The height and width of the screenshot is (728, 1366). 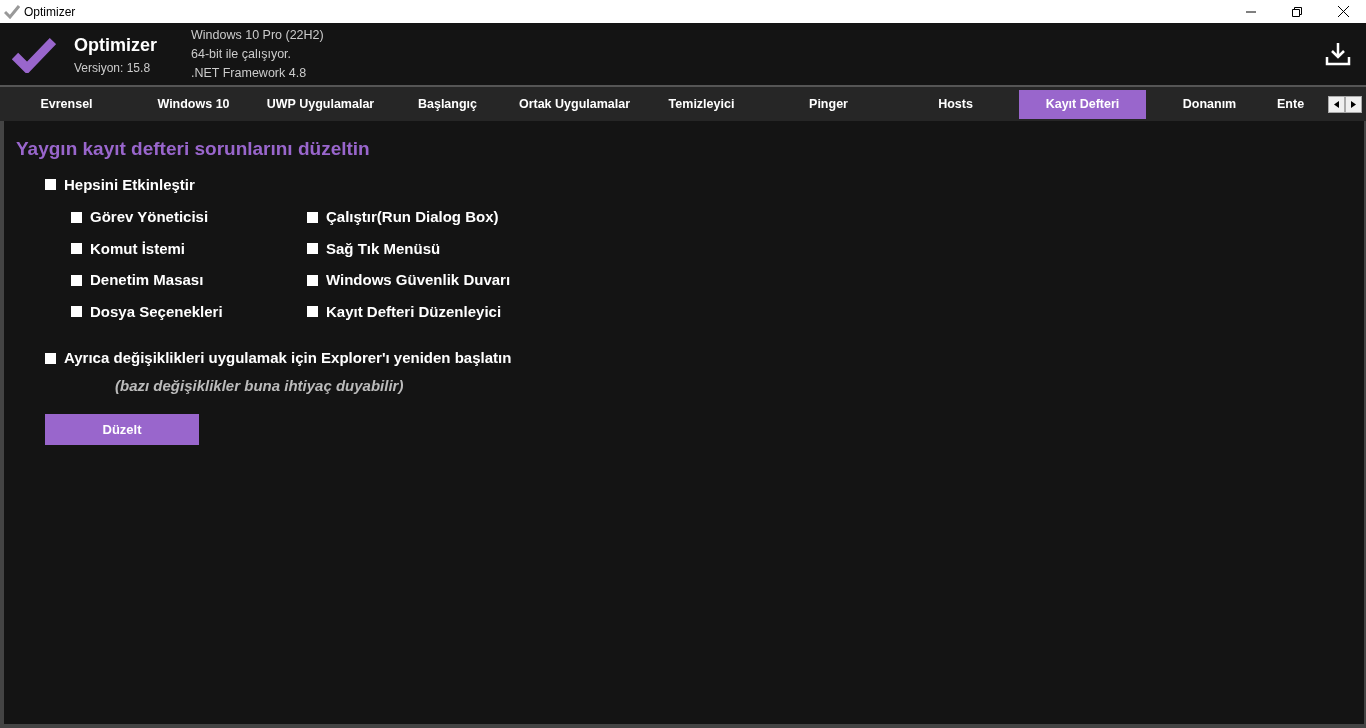 What do you see at coordinates (1082, 104) in the screenshot?
I see `tab: Kayıt Defteri` at bounding box center [1082, 104].